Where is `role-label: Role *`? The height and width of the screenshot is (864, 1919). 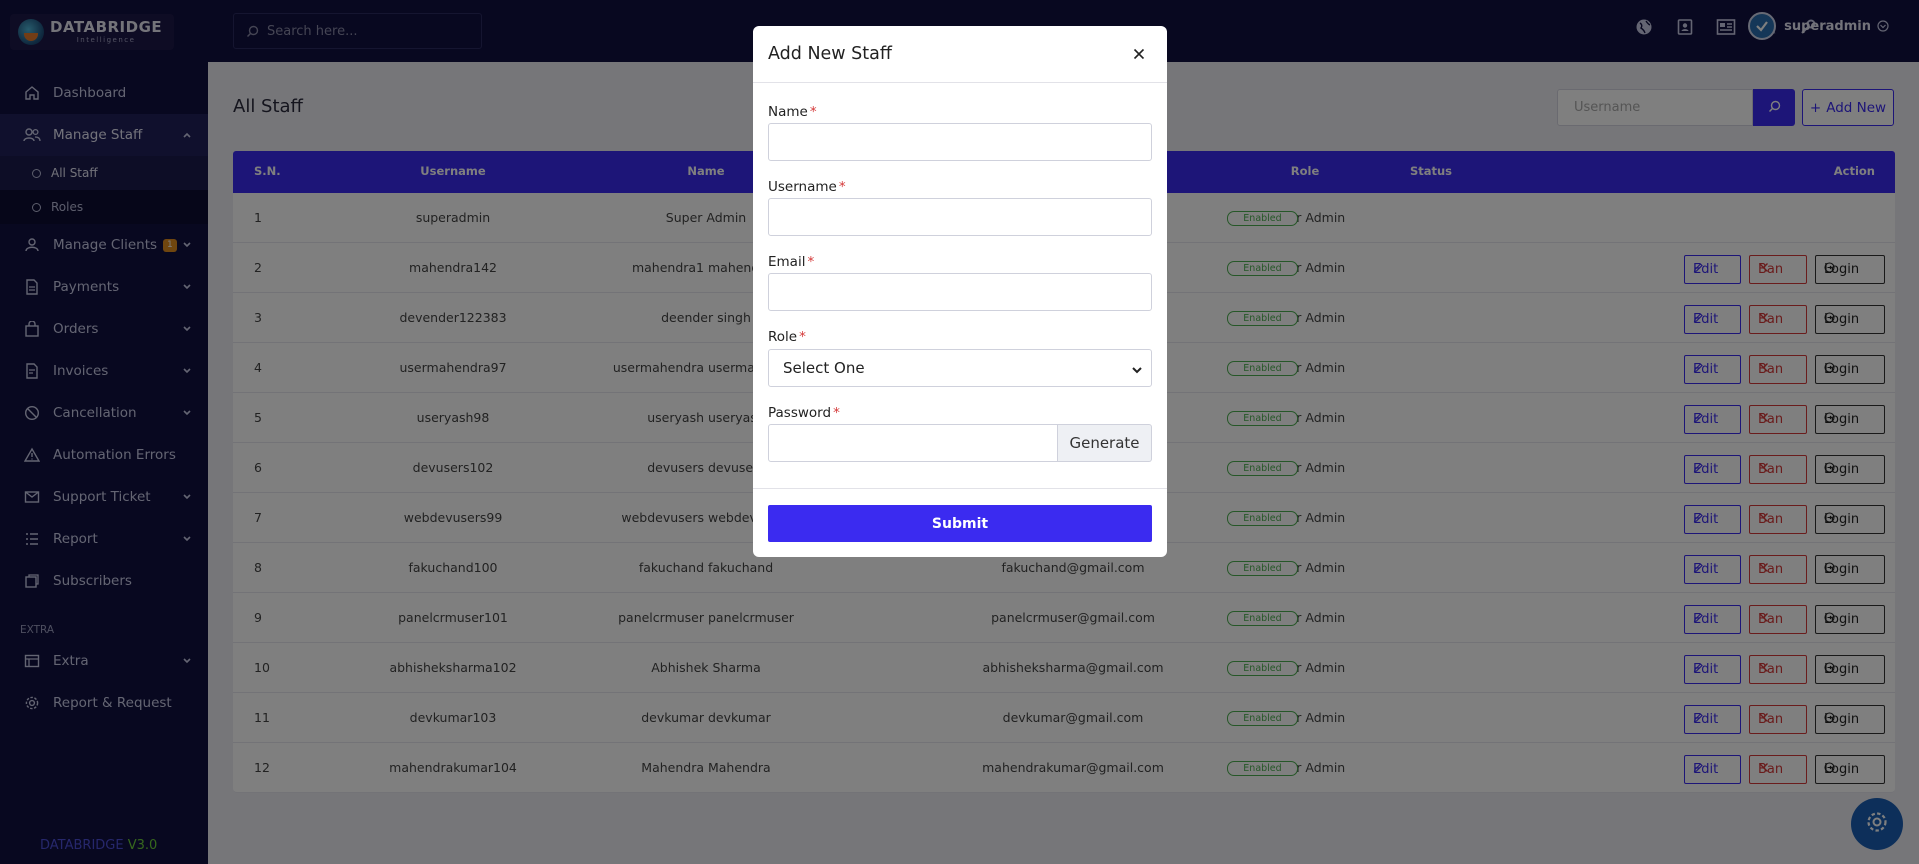
role-label: Role * is located at coordinates (787, 337).